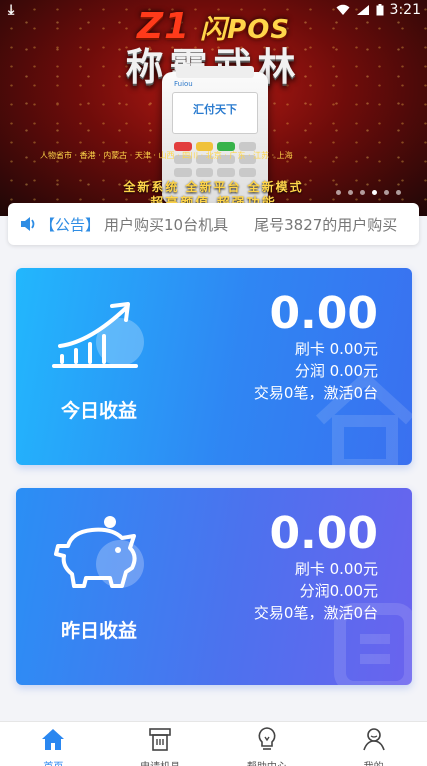  I want to click on today-transaction-summary: 交易0笔，激活0台, so click(315, 393).